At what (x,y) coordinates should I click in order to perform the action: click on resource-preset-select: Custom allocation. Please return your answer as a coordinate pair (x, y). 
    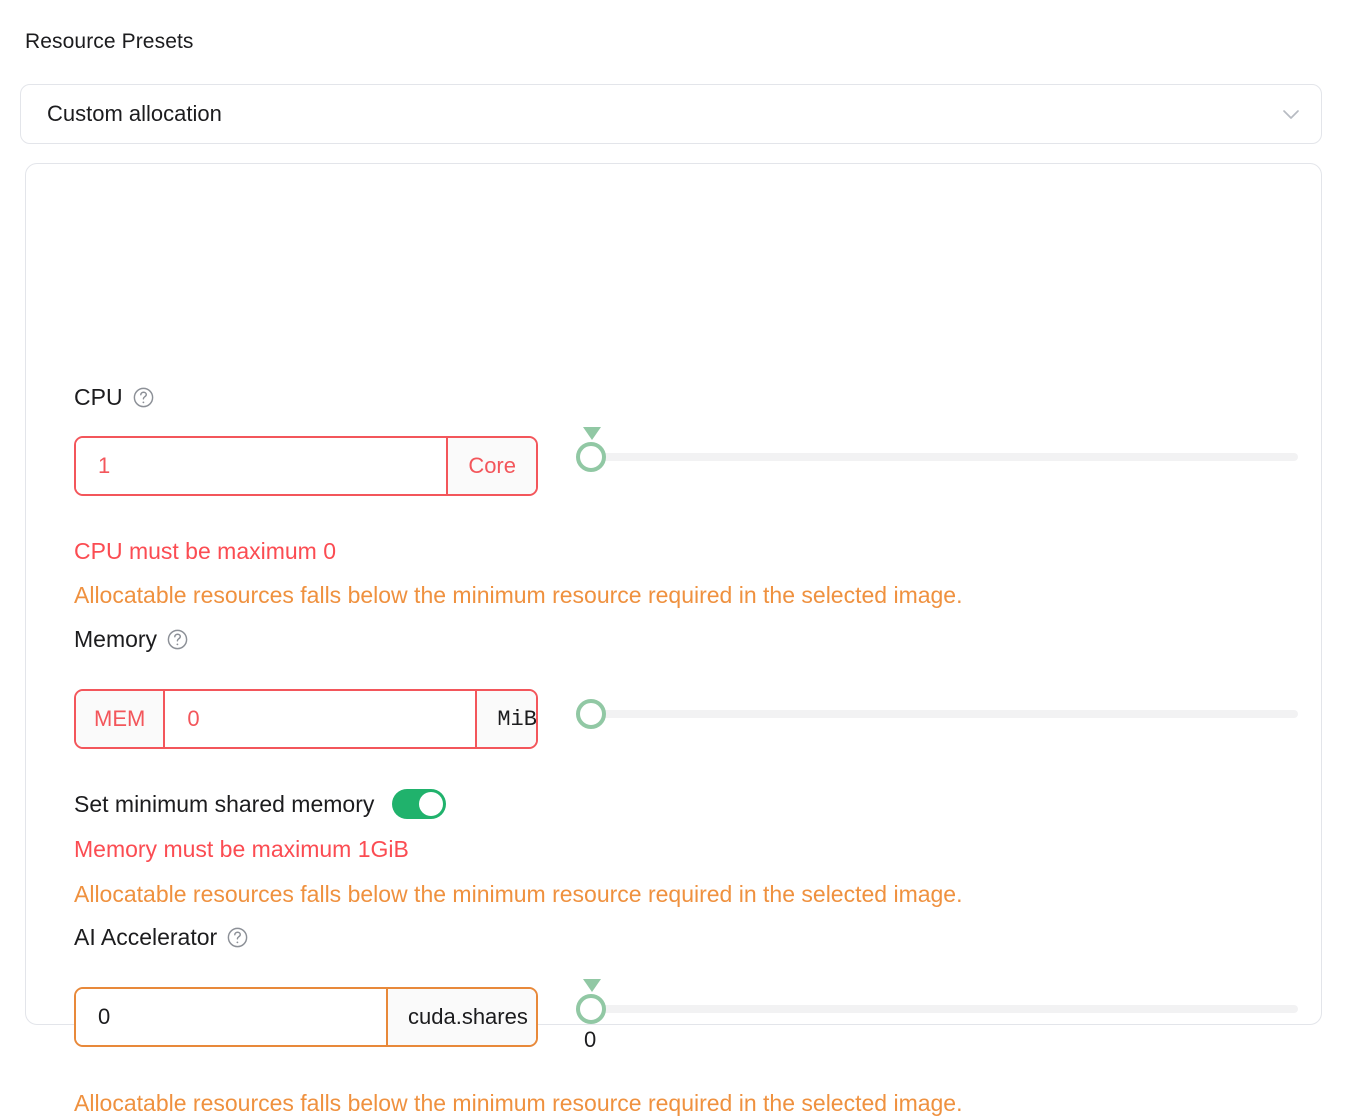
    Looking at the image, I should click on (671, 114).